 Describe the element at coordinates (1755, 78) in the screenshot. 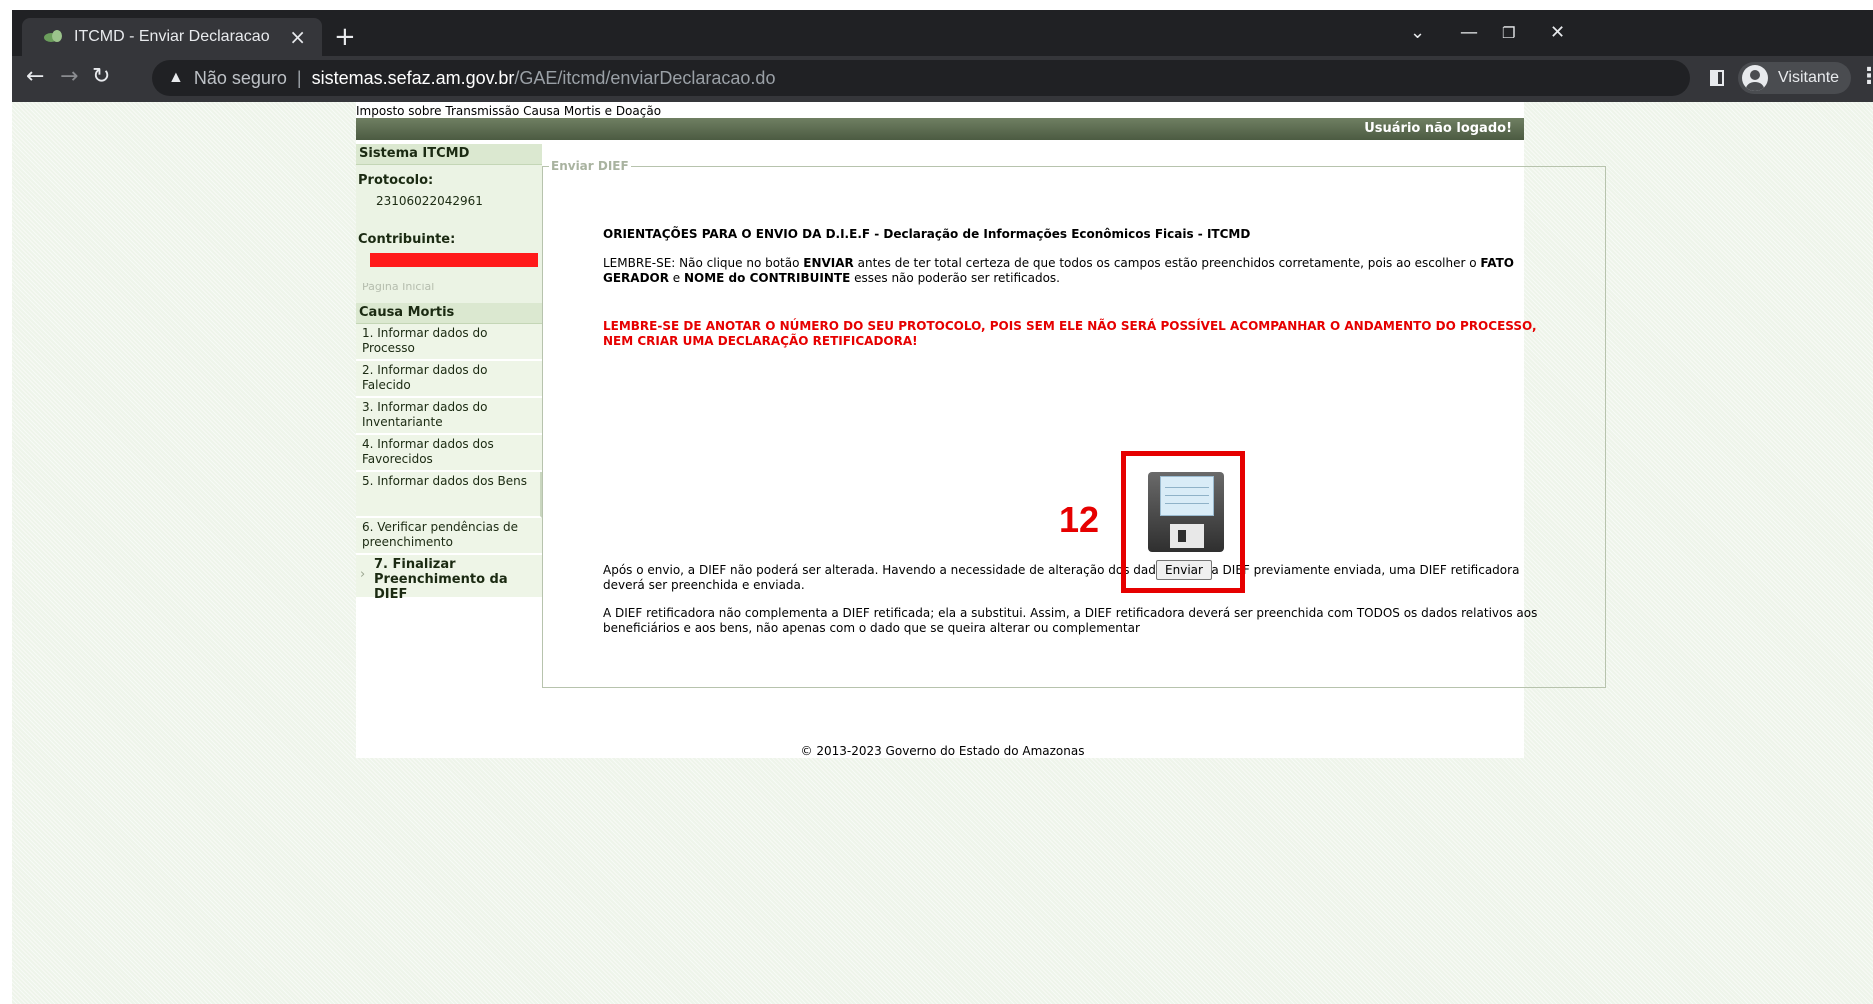

I see `profile-avatar-icon` at that location.